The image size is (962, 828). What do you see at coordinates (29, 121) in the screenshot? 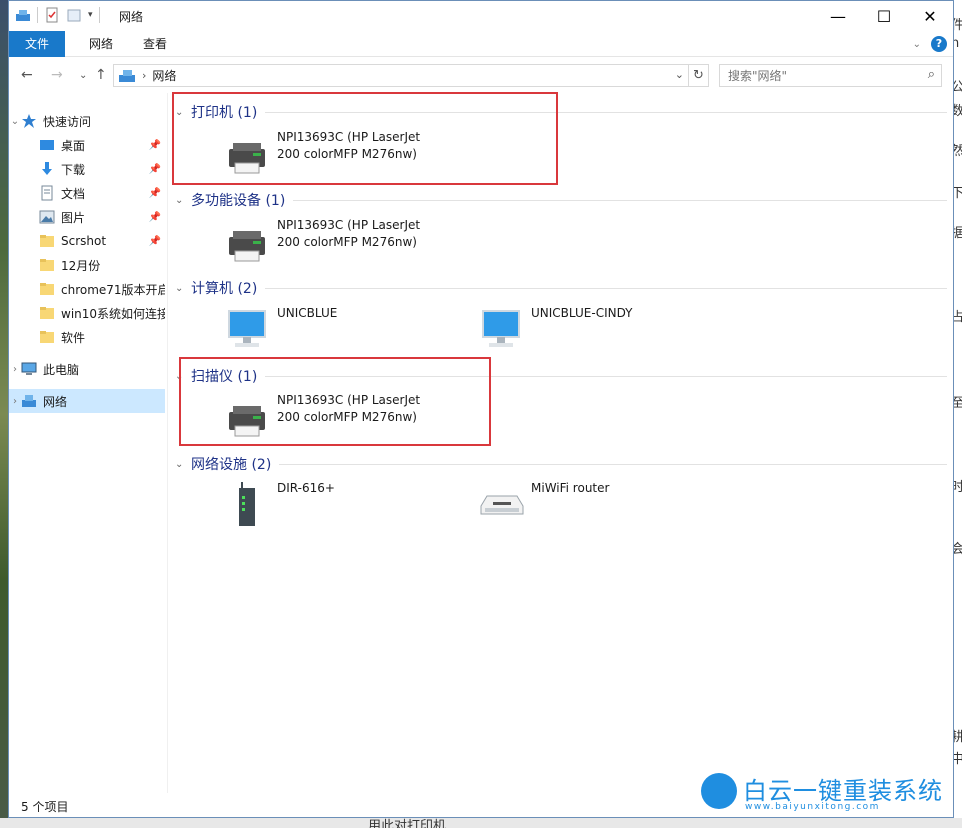
I see `star-icon` at bounding box center [29, 121].